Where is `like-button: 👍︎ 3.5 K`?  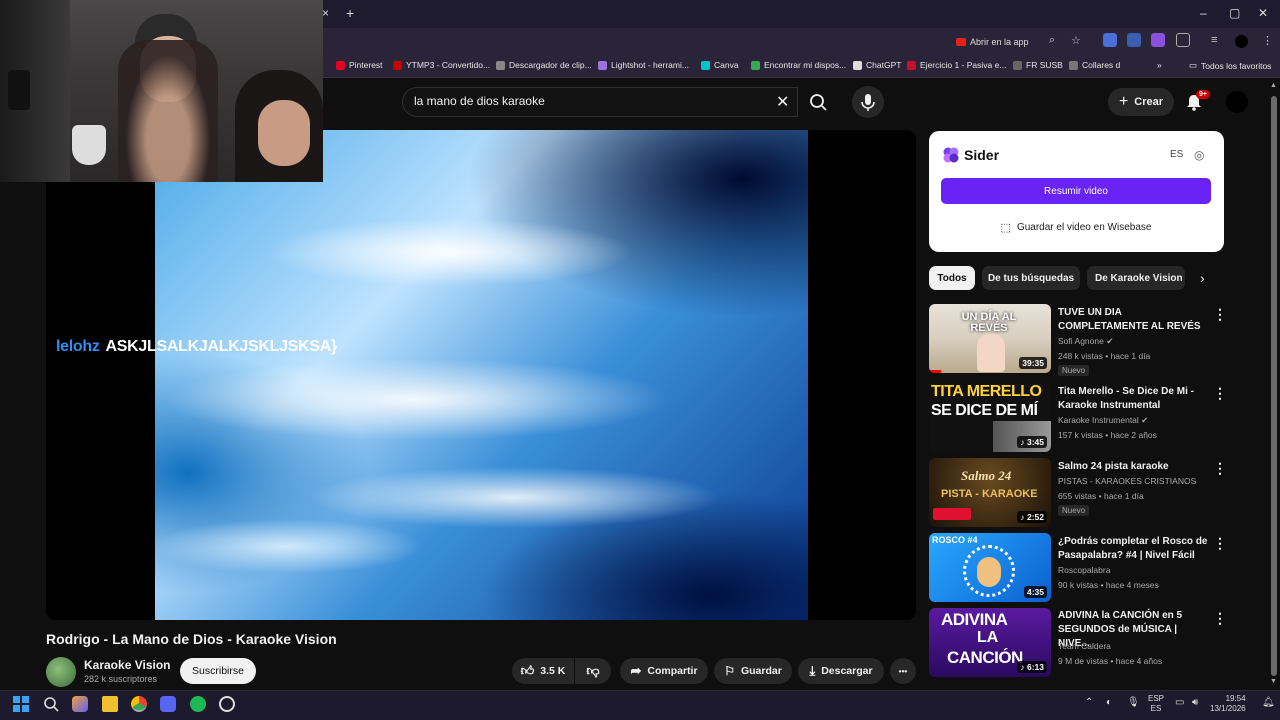 like-button: 👍︎ 3.5 K is located at coordinates (543, 671).